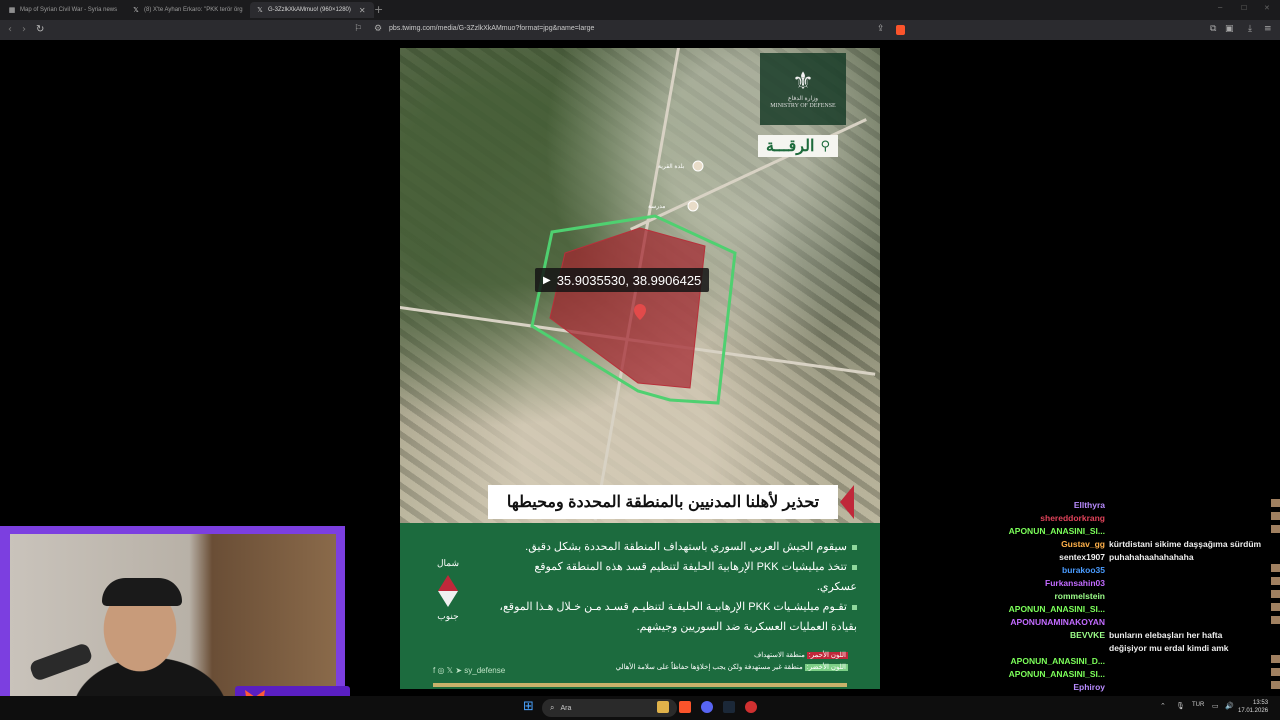 Image resolution: width=1280 pixels, height=720 pixels. Describe the element at coordinates (881, 29) in the screenshot. I see `share-icon: ⇪` at that location.